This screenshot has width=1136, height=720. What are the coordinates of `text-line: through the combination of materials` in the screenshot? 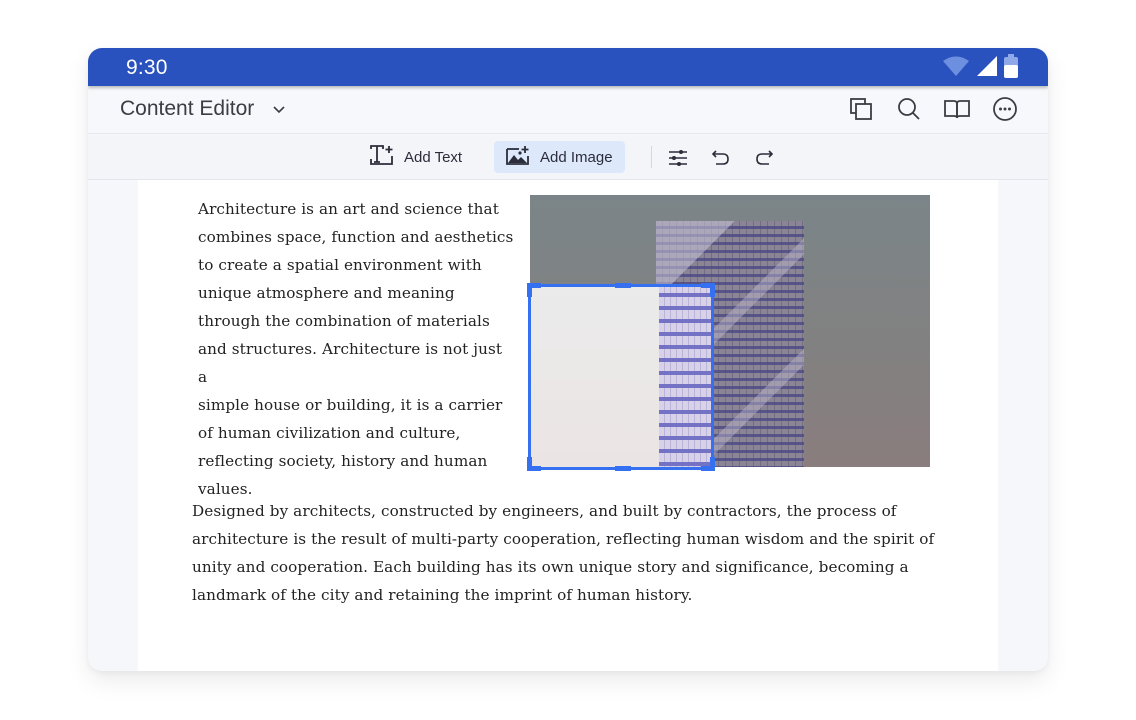 It's located at (344, 321).